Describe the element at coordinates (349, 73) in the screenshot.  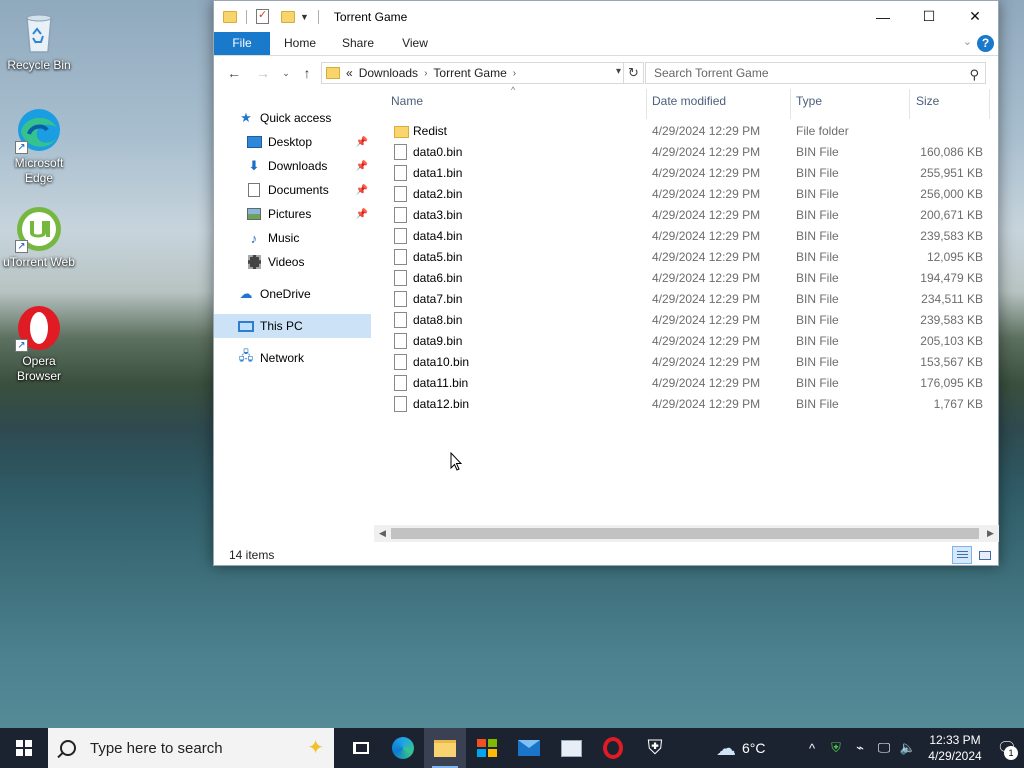
I see `breadcrumb-overflow: «` at that location.